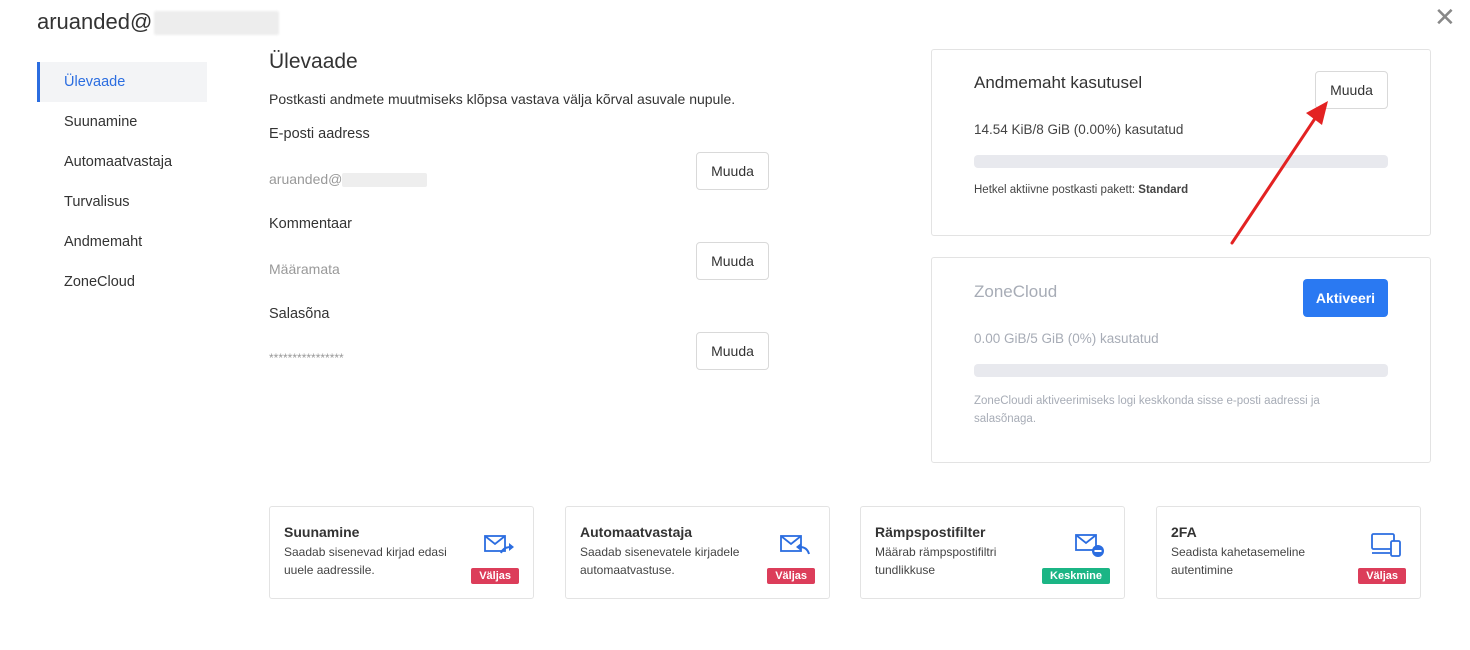 Image resolution: width=1470 pixels, height=650 pixels. What do you see at coordinates (499, 544) in the screenshot?
I see `mail-forward-icon` at bounding box center [499, 544].